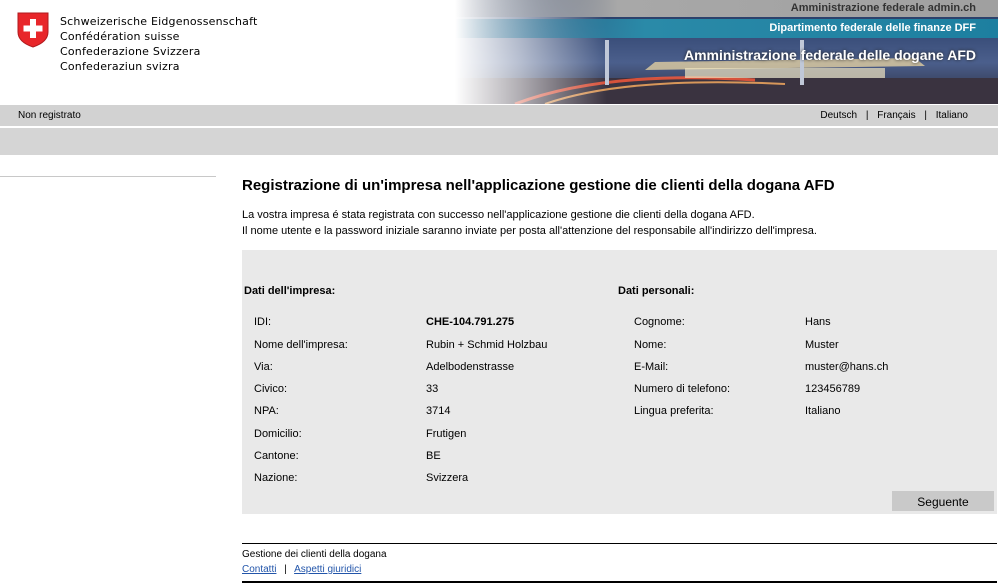 The width and height of the screenshot is (998, 586). I want to click on lang-francais: Français, so click(896, 115).